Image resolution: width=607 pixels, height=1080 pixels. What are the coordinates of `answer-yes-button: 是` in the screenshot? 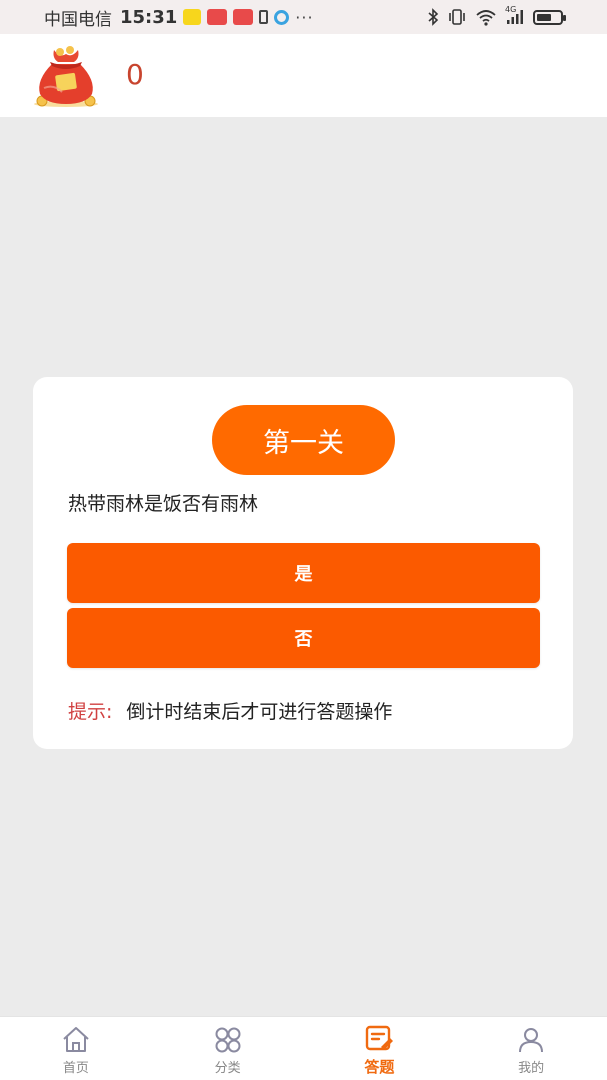 It's located at (303, 573).